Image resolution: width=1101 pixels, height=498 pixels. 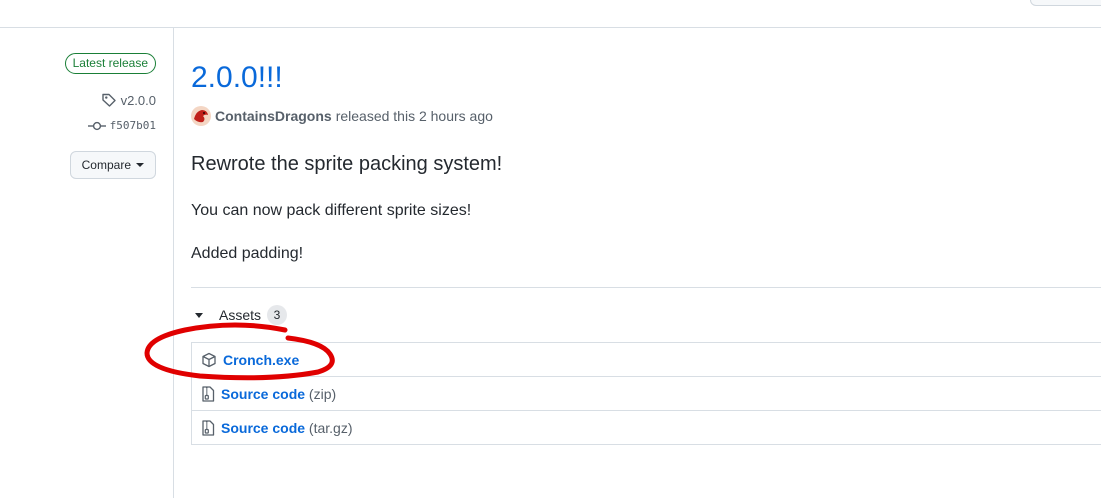 What do you see at coordinates (330, 427) in the screenshot?
I see `asset-format: (tar.gz)` at bounding box center [330, 427].